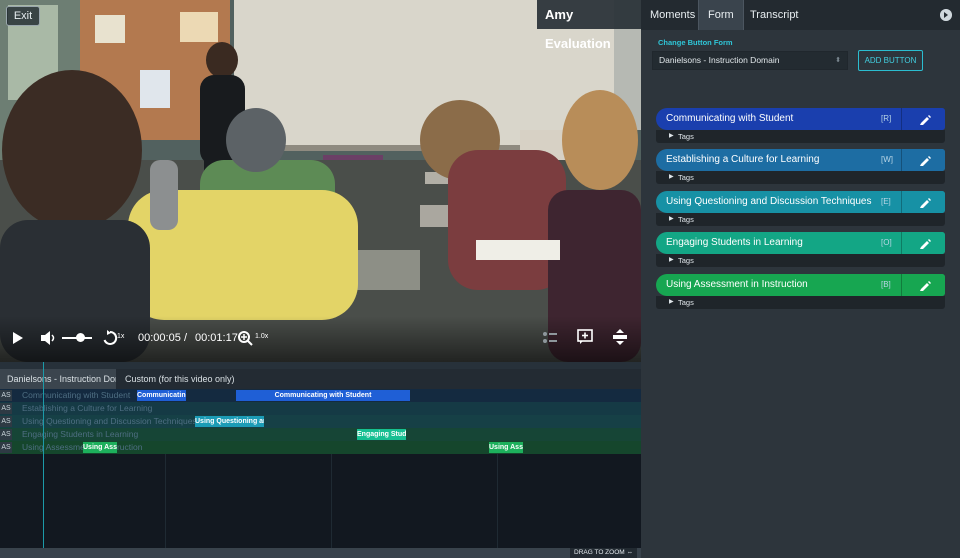  What do you see at coordinates (43, 460) in the screenshot?
I see `playhead-line` at bounding box center [43, 460].